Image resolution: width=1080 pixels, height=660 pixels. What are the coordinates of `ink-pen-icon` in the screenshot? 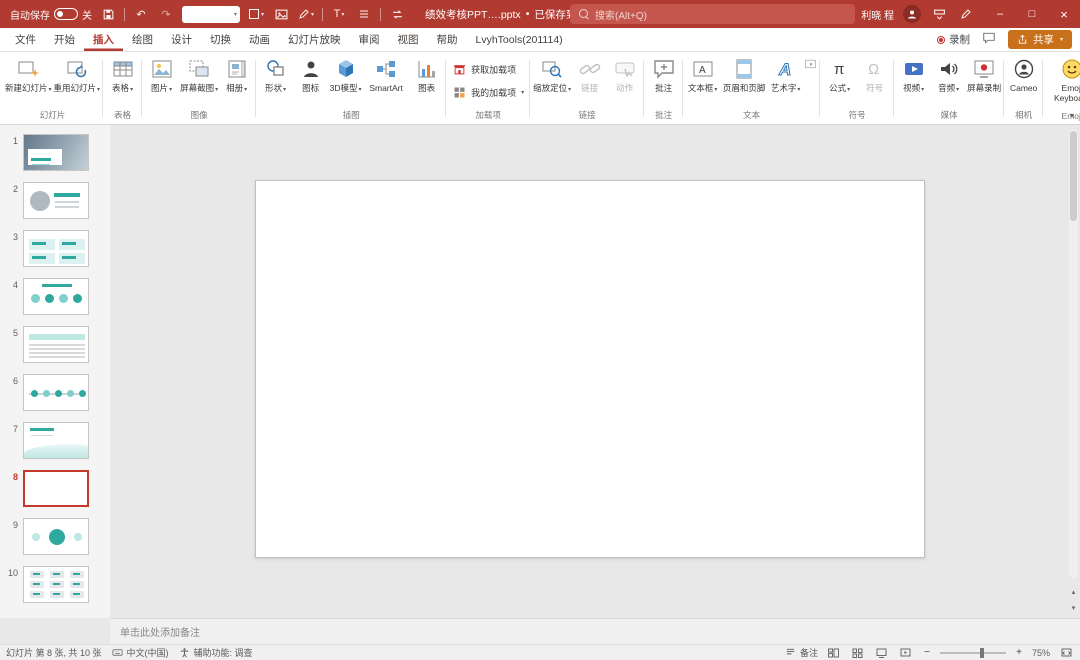 It's located at (966, 14).